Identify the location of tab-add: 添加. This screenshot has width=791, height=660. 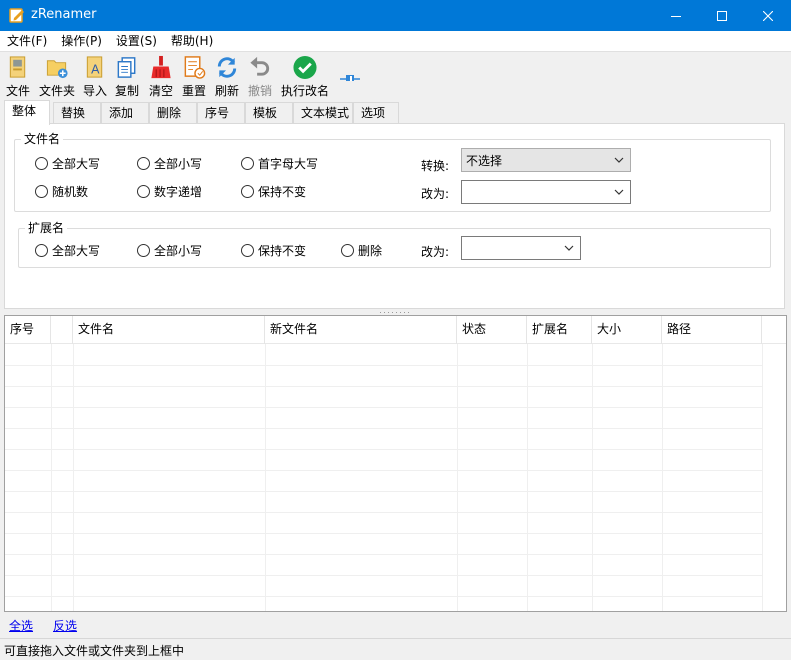
(125, 113).